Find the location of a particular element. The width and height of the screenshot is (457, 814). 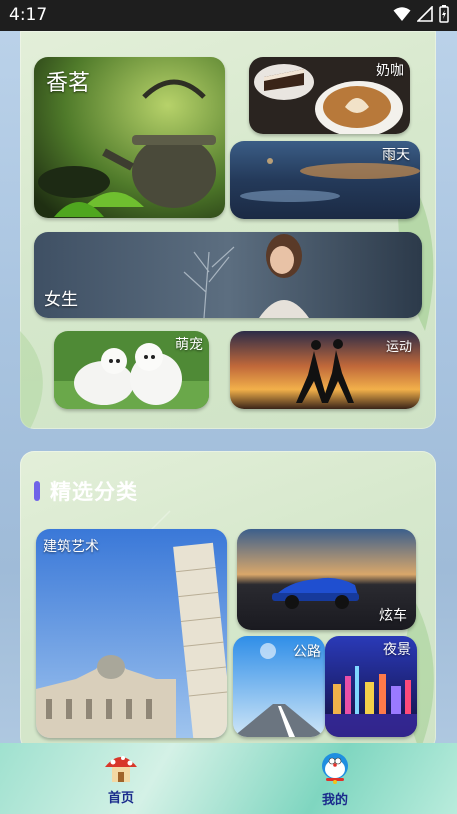

nav-home: 首页 is located at coordinates (121, 778).